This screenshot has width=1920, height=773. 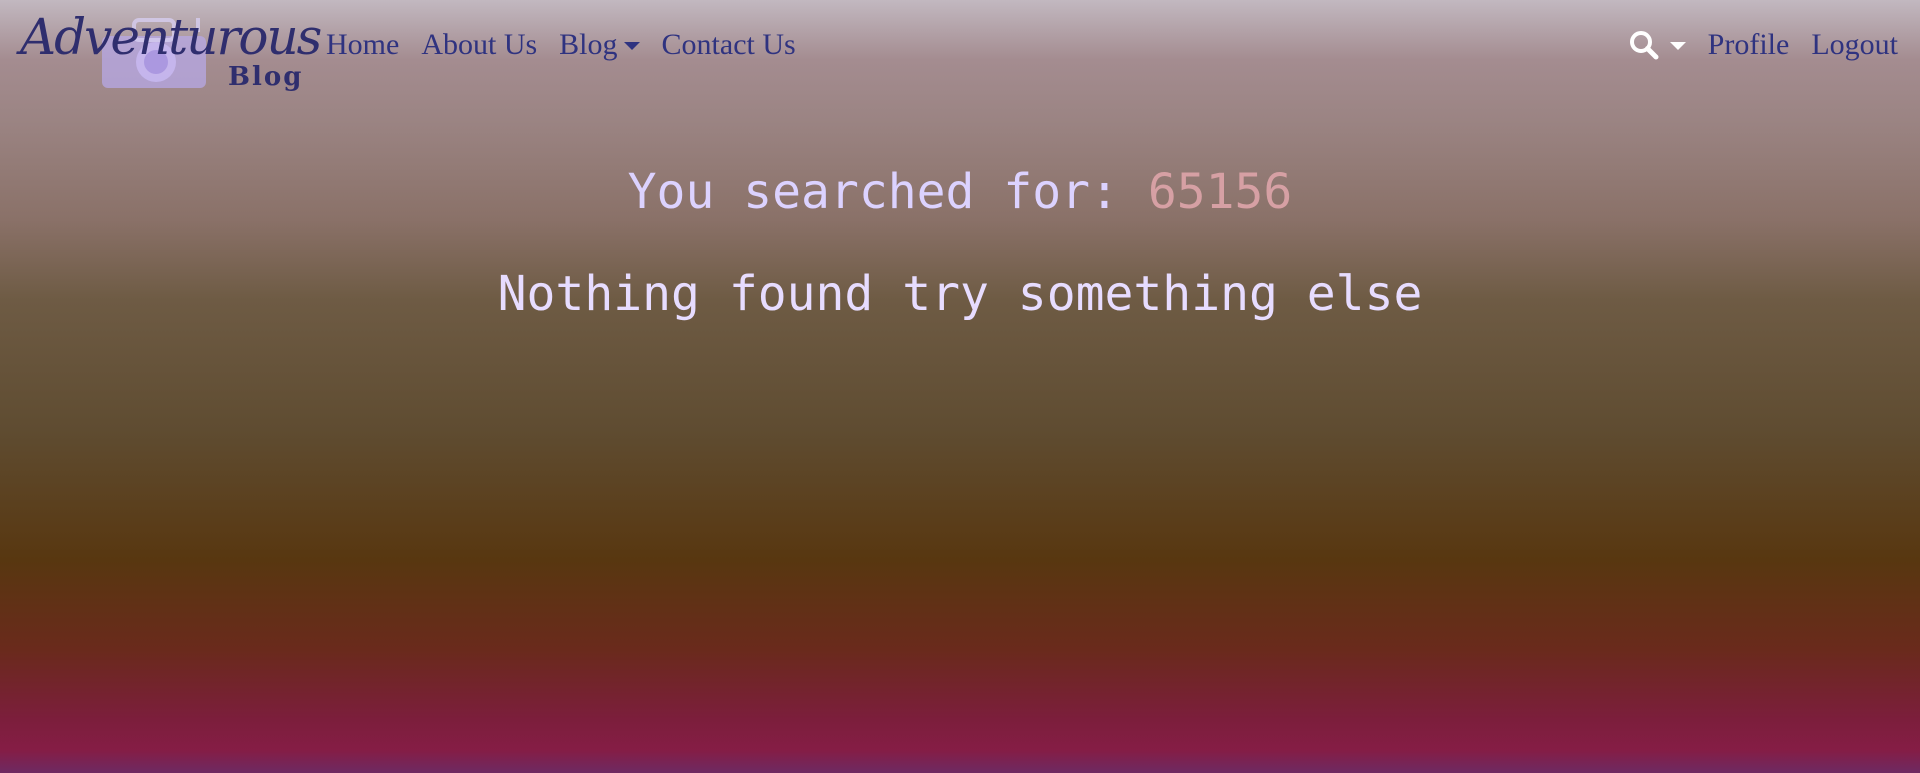 What do you see at coordinates (1644, 45) in the screenshot?
I see `search-icon` at bounding box center [1644, 45].